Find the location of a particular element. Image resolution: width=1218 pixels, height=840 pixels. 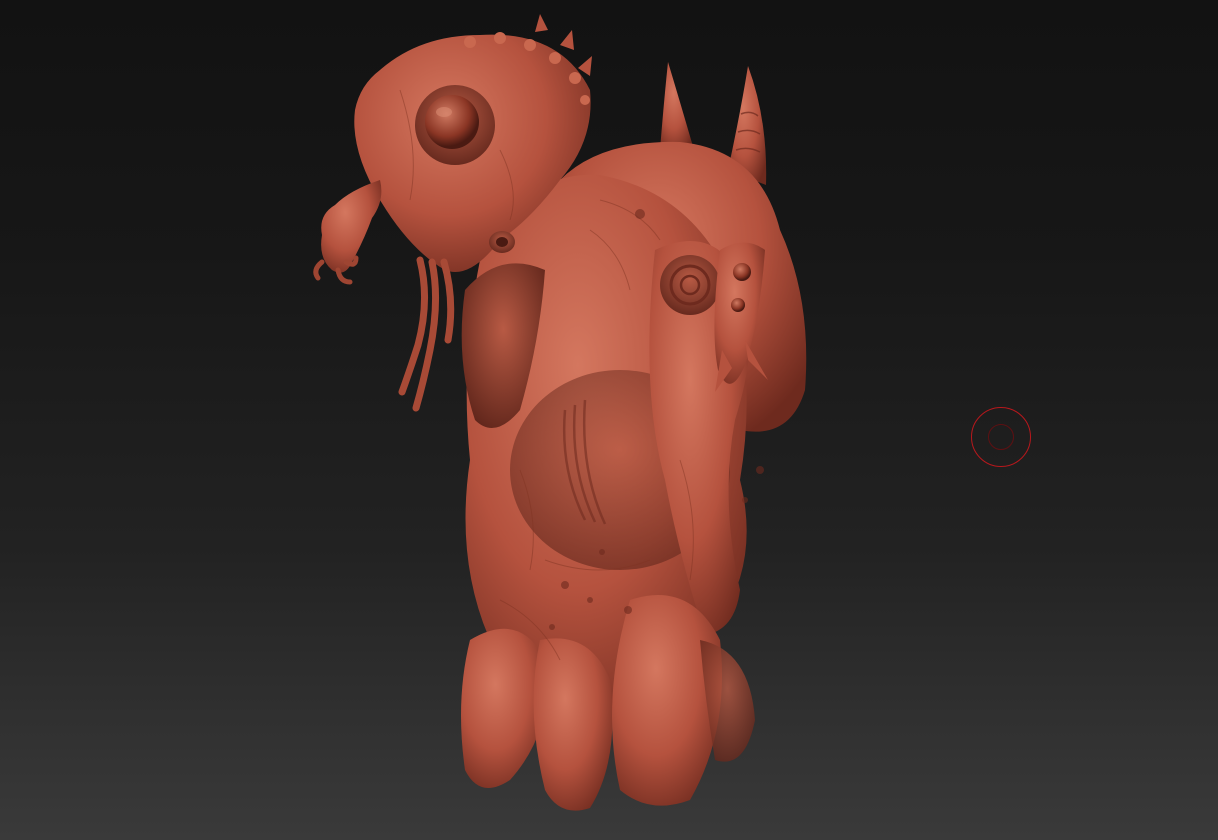

brush-cursor-focal-ring is located at coordinates (1001, 437).